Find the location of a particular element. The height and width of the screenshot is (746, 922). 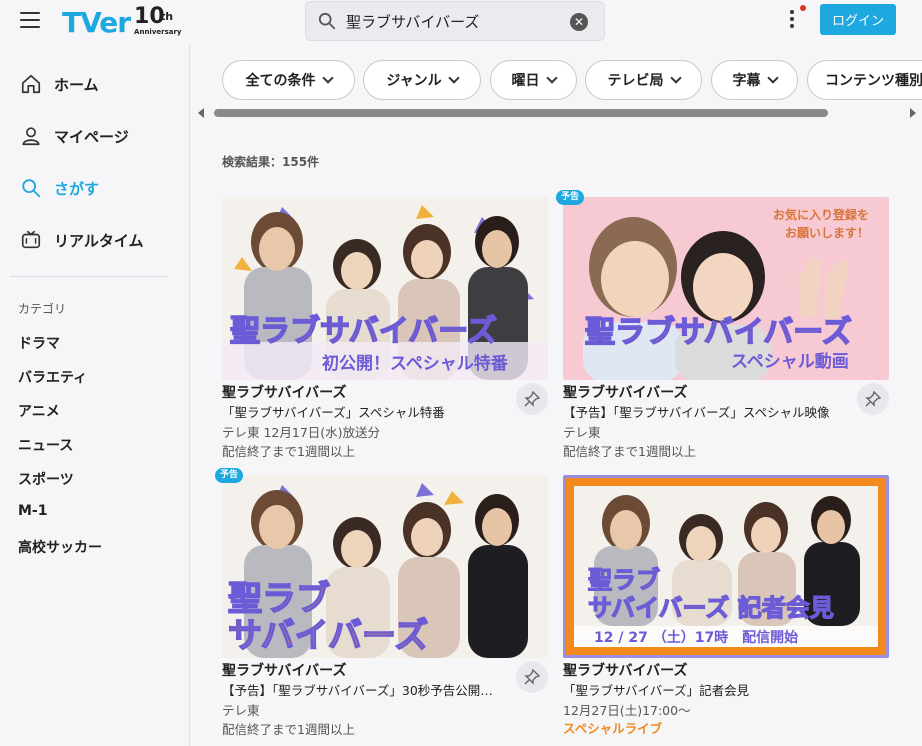

user-icon is located at coordinates (31, 136).